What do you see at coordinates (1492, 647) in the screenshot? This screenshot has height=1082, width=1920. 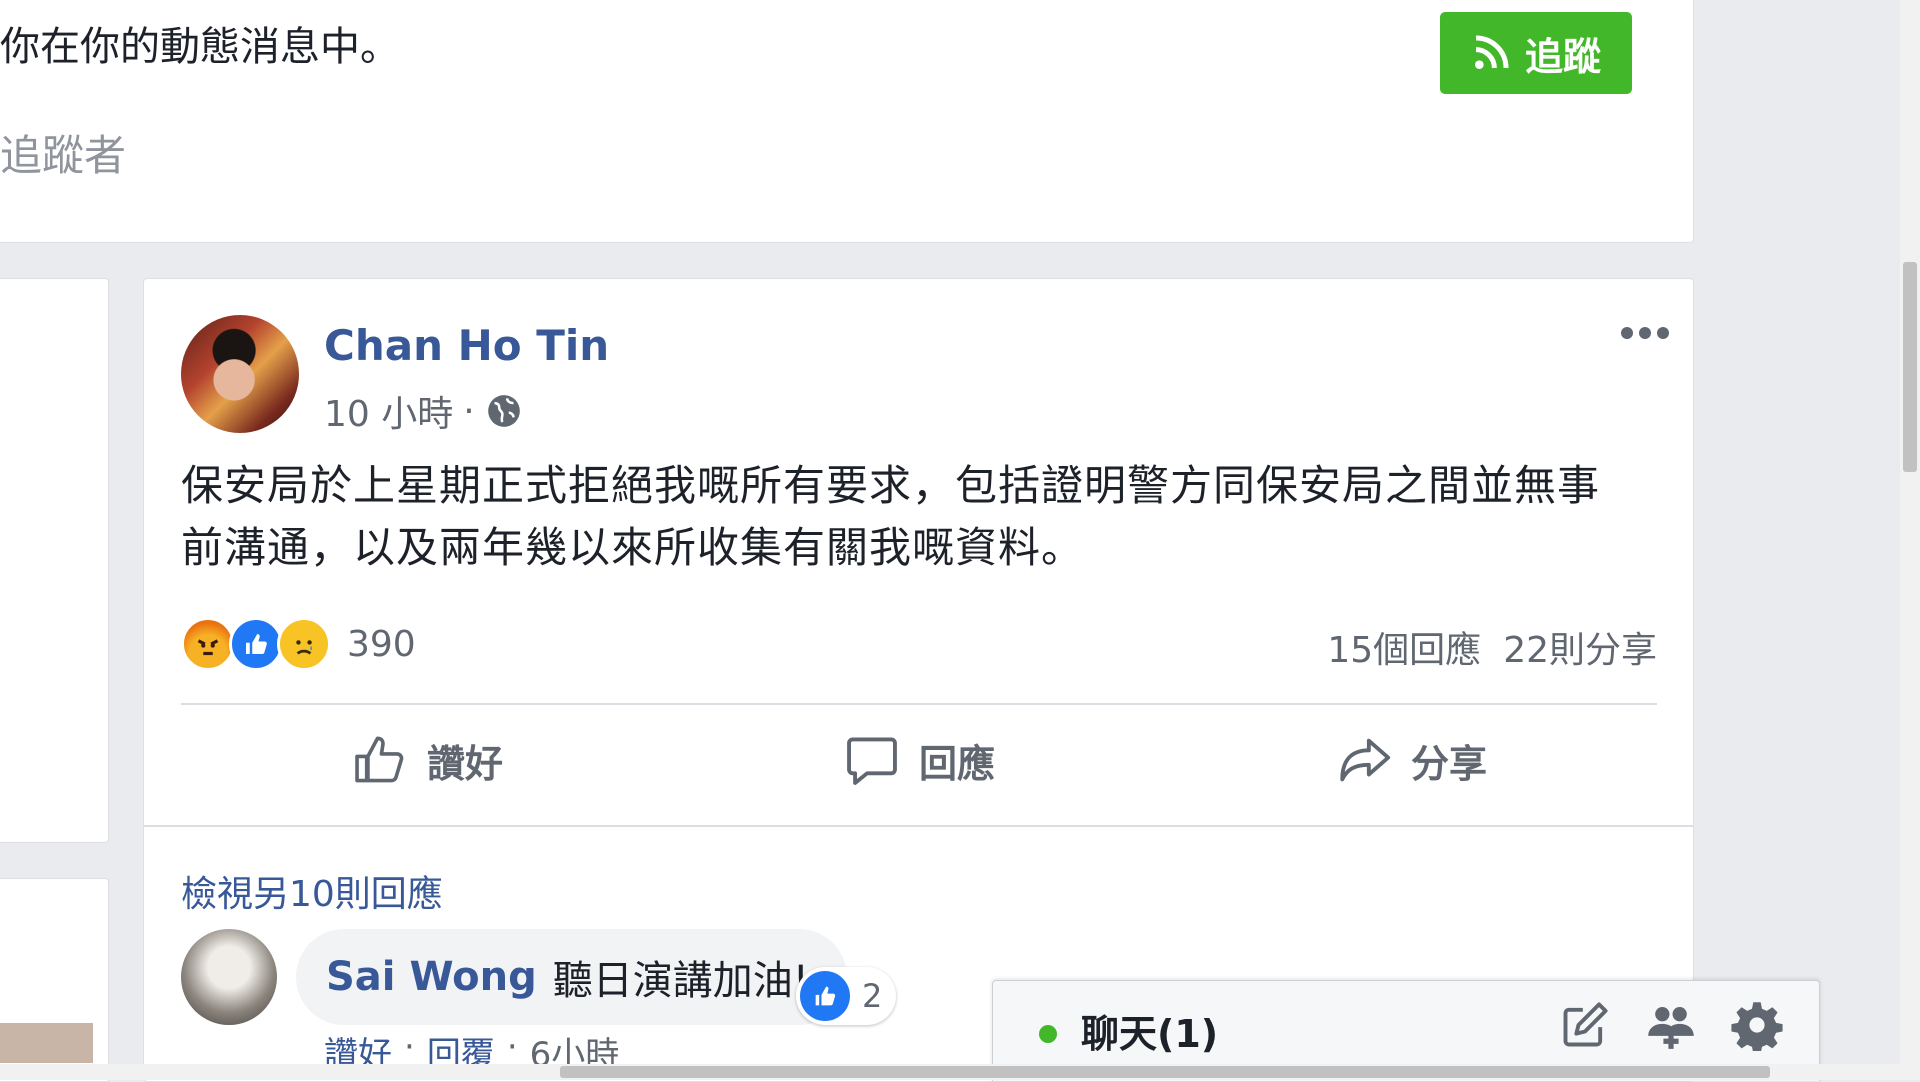 I see `post-stats: 15個回應 22則分享` at bounding box center [1492, 647].